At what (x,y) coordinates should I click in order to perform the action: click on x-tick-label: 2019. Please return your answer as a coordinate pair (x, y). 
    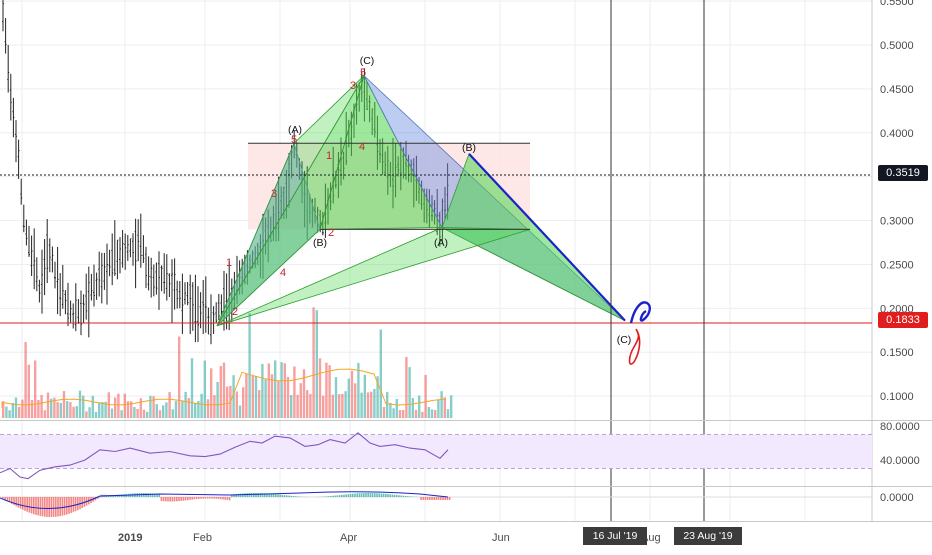
    Looking at the image, I should click on (130, 538).